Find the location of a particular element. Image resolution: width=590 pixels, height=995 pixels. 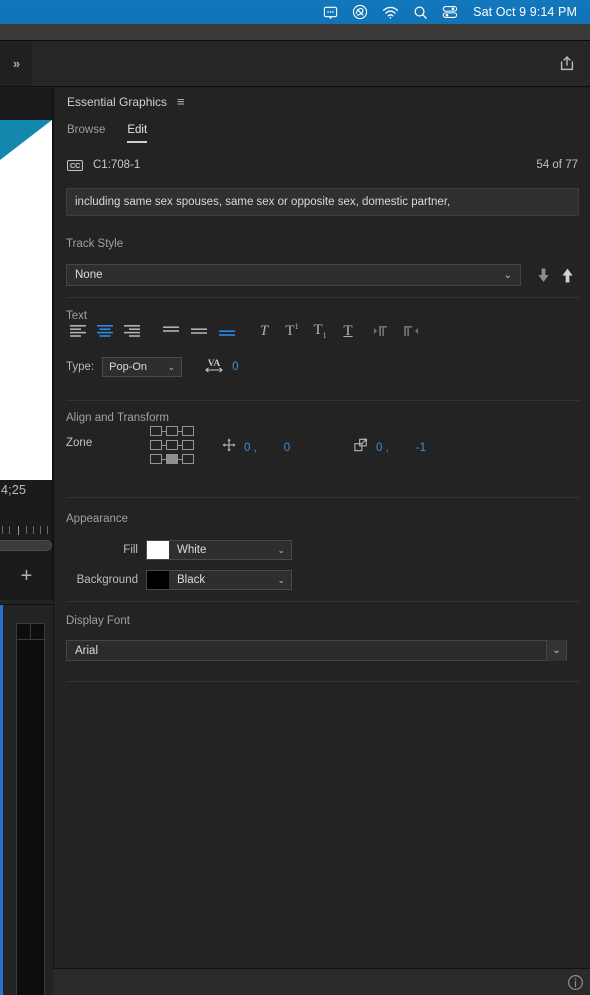

video-graphic-triangle is located at coordinates (26, 140).